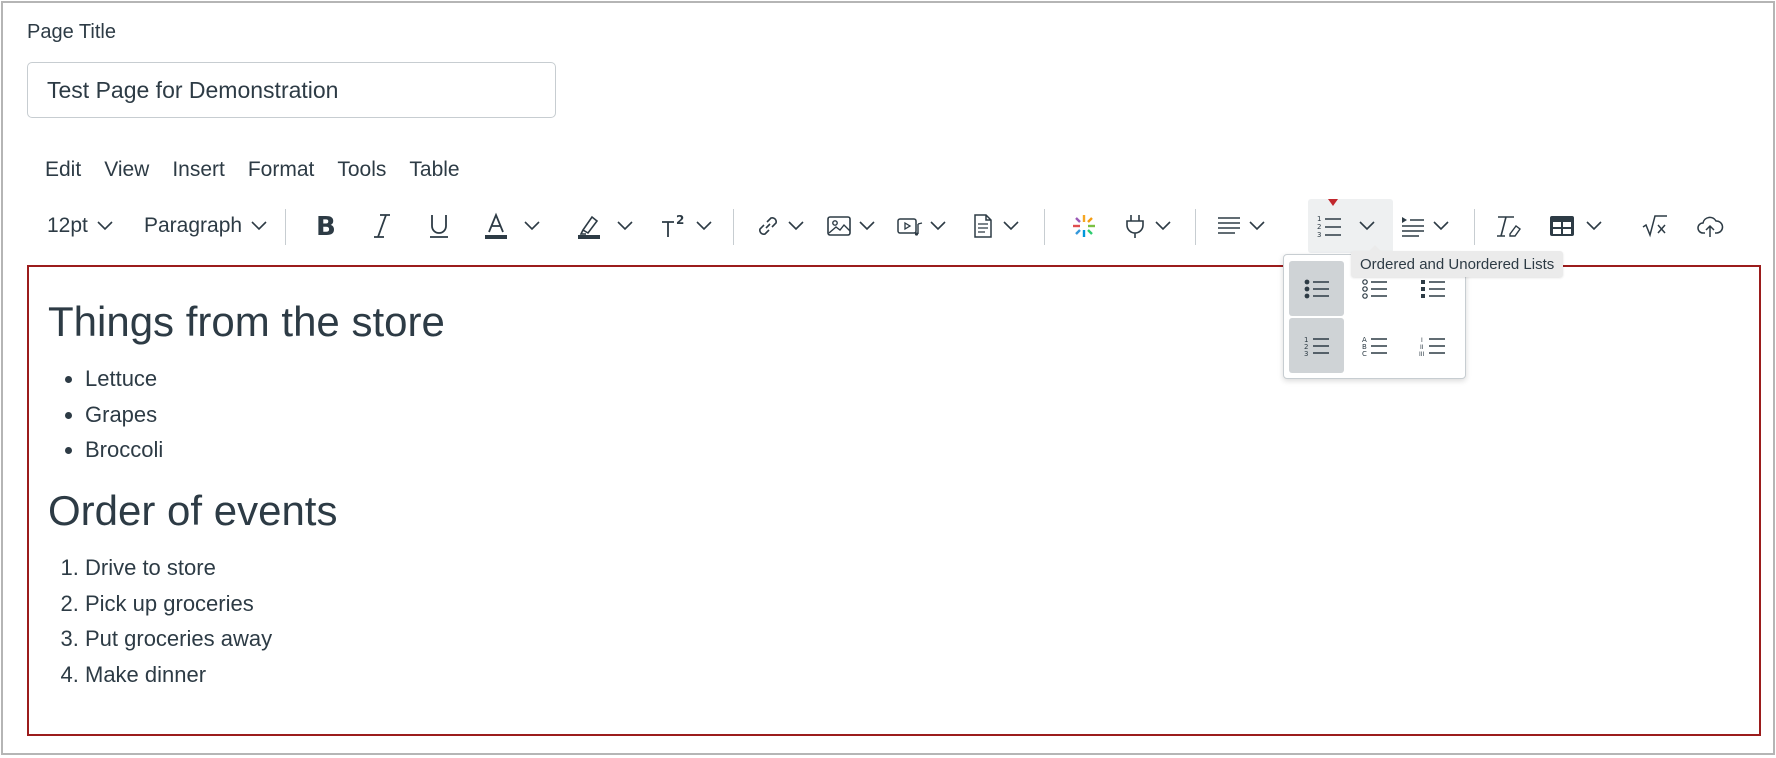 The height and width of the screenshot is (758, 1776). What do you see at coordinates (265, 450) in the screenshot?
I see `list-item: Broccoli` at bounding box center [265, 450].